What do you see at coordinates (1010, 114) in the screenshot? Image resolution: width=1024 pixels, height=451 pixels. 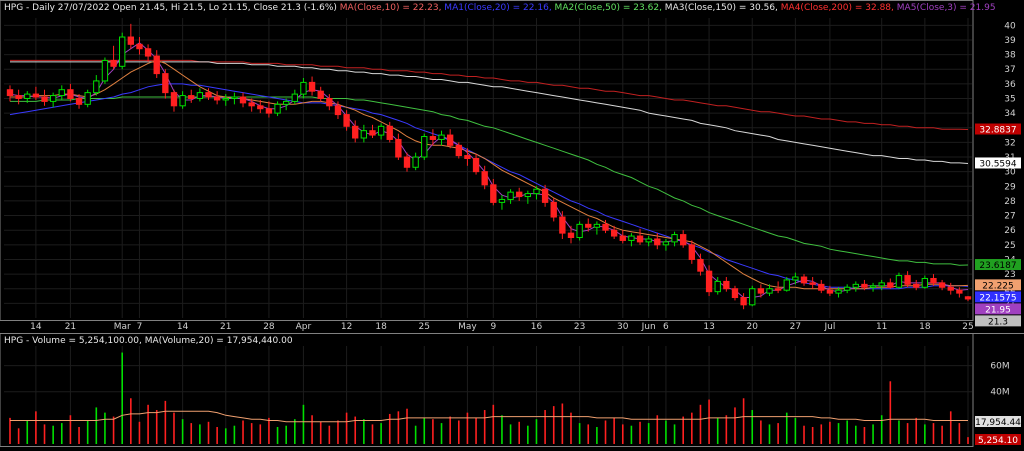 I see `price-tick-label: 34` at bounding box center [1010, 114].